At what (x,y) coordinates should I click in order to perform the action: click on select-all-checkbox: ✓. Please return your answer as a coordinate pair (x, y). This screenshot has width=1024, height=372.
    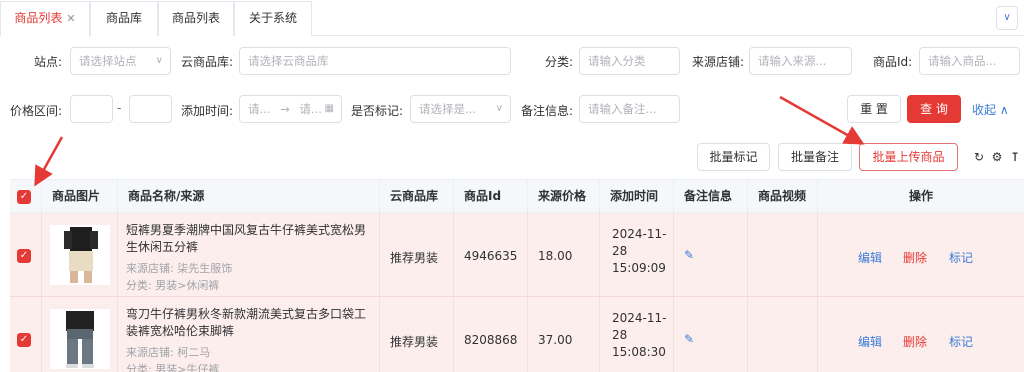
    Looking at the image, I should click on (24, 197).